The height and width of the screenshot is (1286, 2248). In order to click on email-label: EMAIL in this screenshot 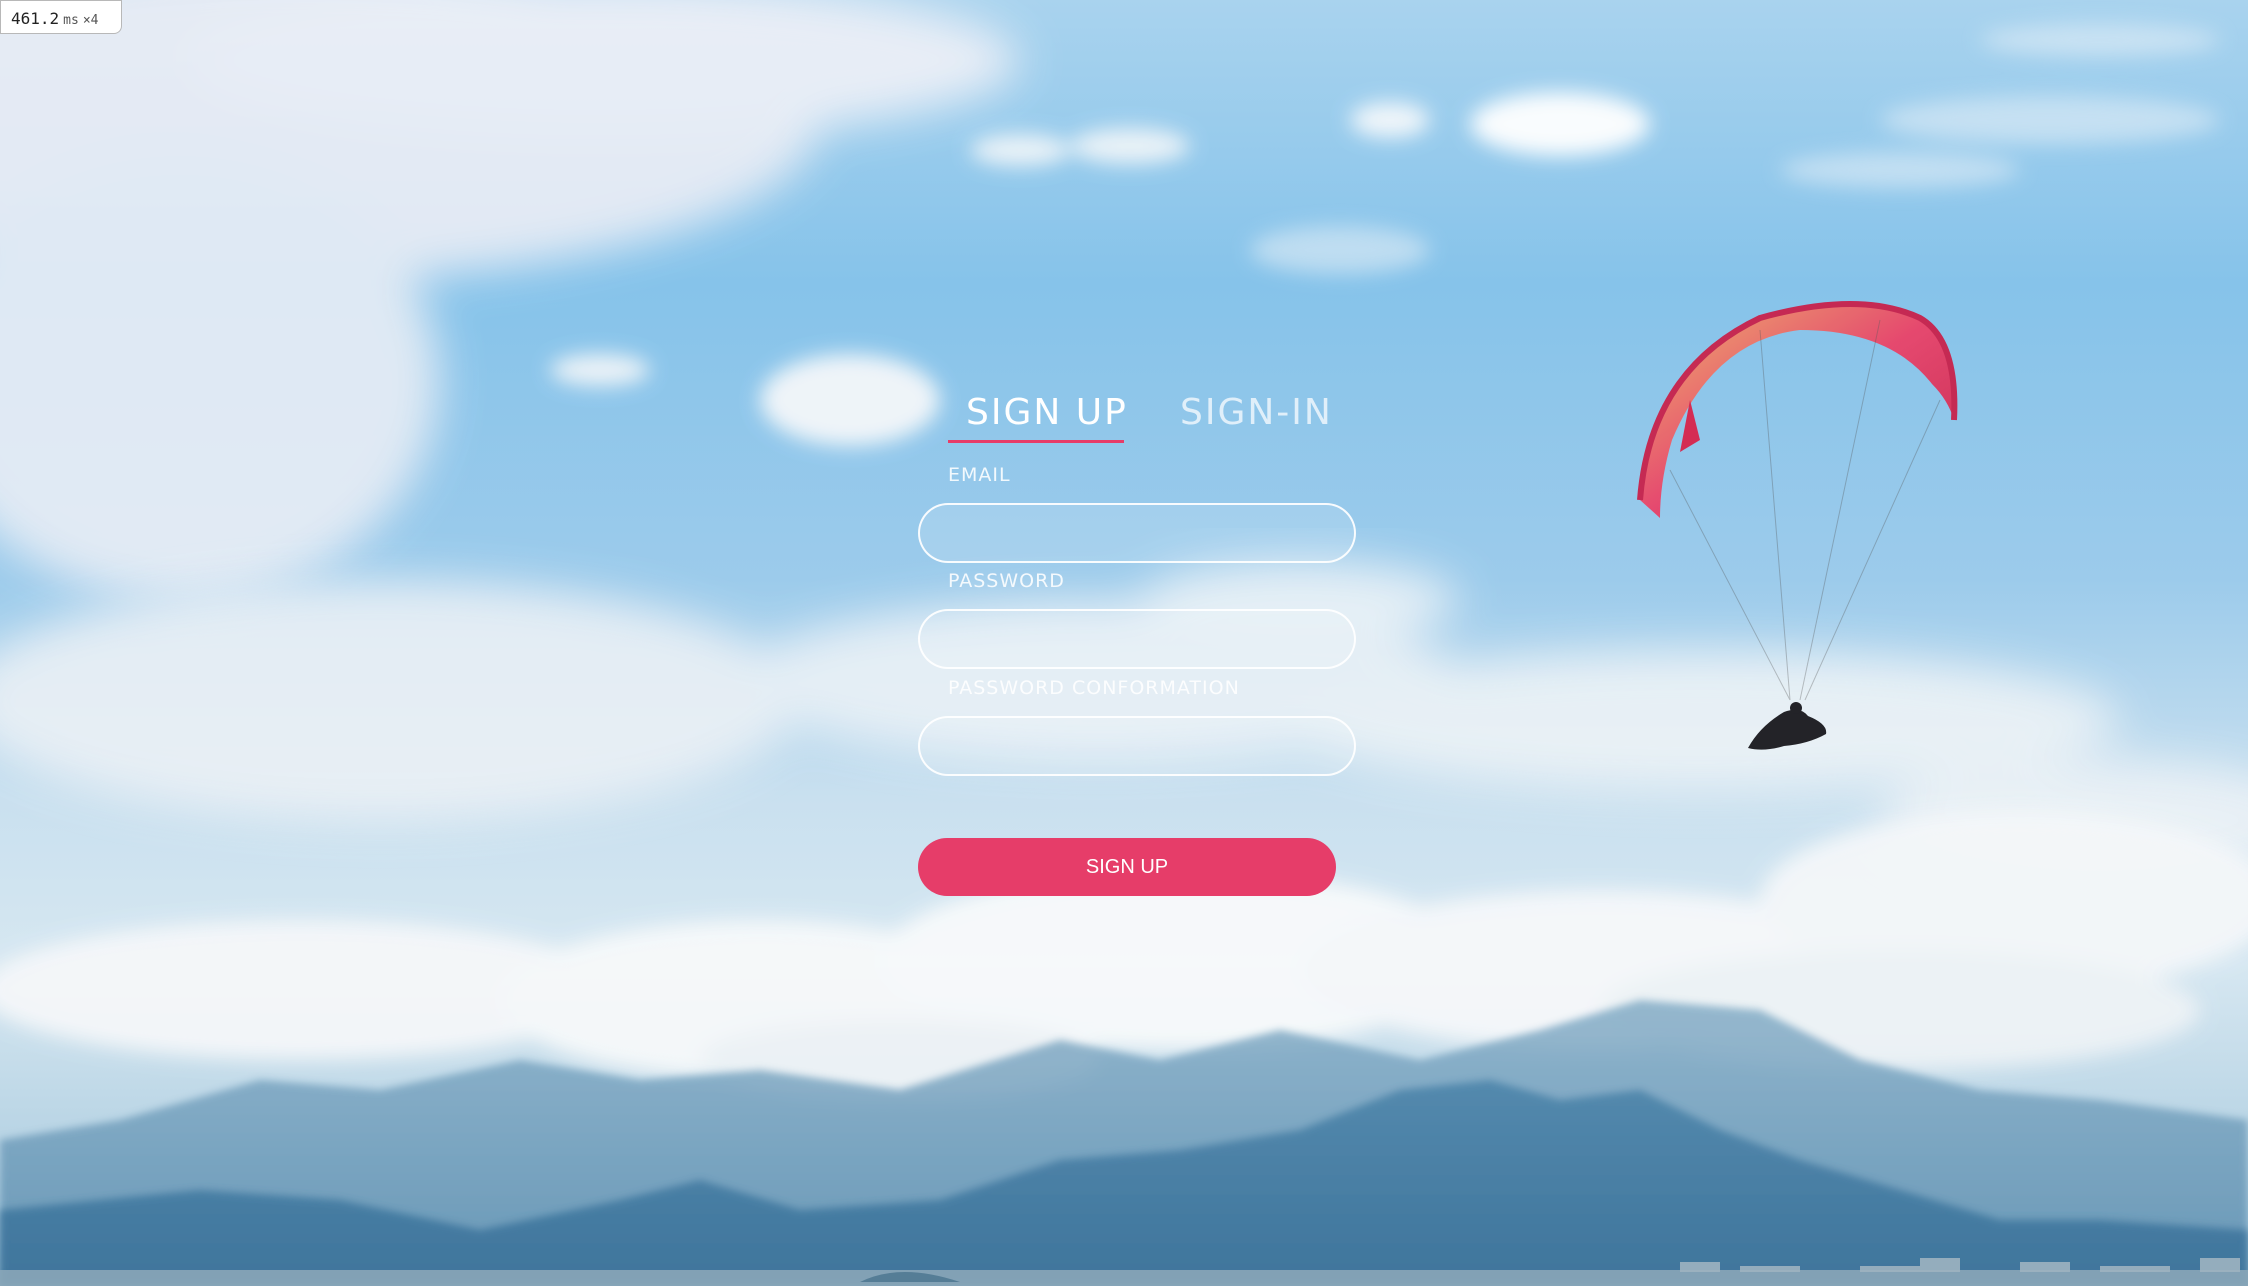, I will do `click(979, 475)`.